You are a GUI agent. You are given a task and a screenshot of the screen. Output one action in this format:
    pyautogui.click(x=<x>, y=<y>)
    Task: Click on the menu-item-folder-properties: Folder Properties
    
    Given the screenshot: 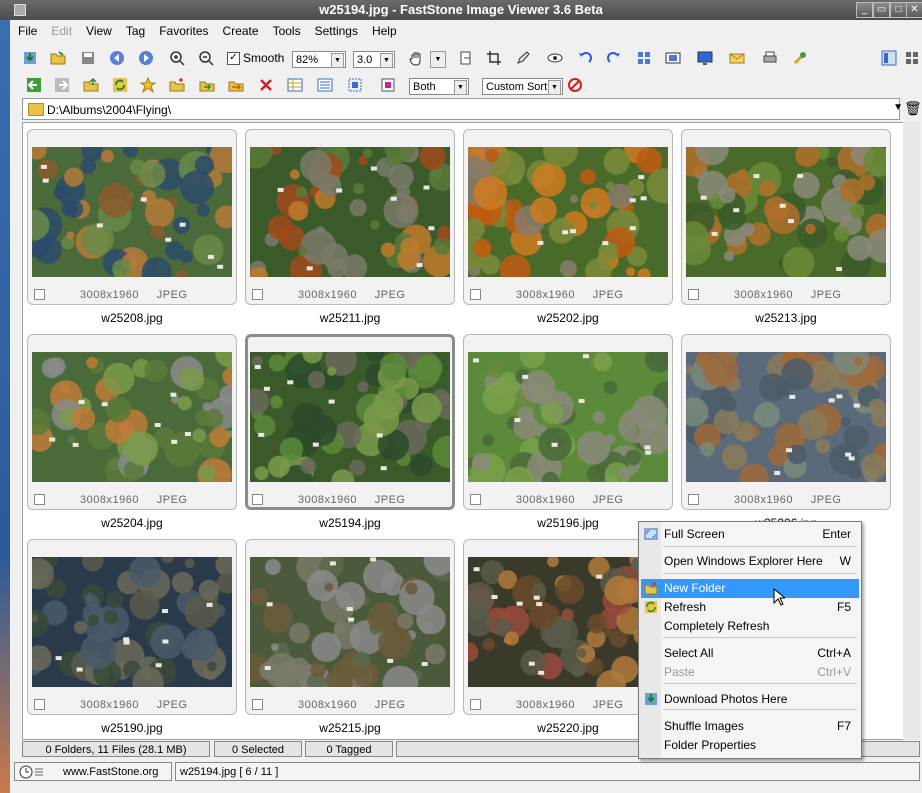 What is the action you would take?
    pyautogui.click(x=750, y=745)
    